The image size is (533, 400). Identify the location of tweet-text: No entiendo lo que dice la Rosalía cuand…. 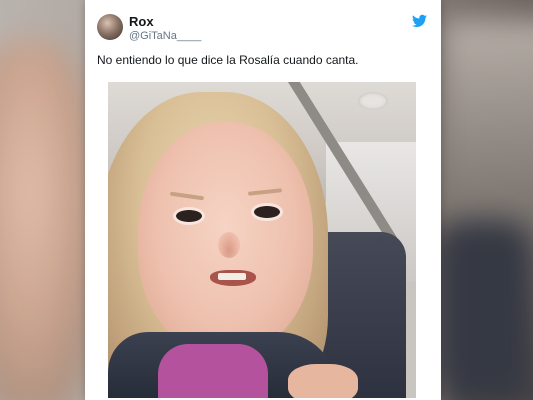
(228, 60).